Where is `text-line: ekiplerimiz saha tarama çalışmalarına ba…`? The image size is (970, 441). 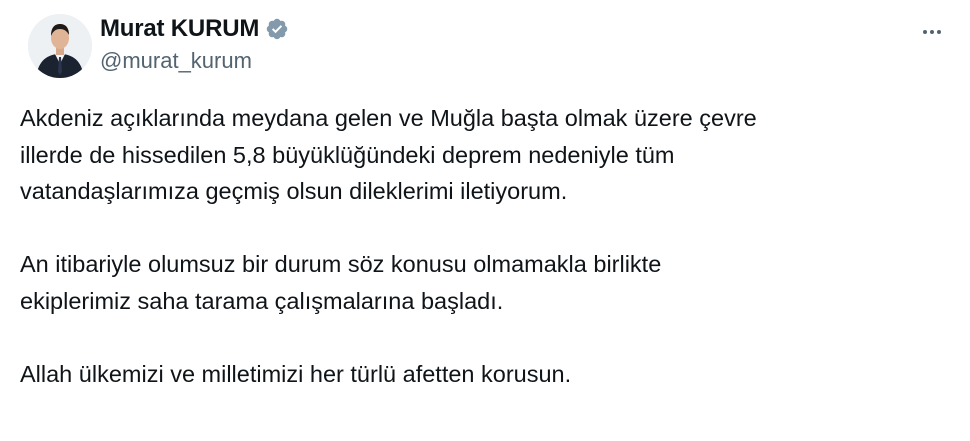 text-line: ekiplerimiz saha tarama çalışmalarına ba… is located at coordinates (262, 300).